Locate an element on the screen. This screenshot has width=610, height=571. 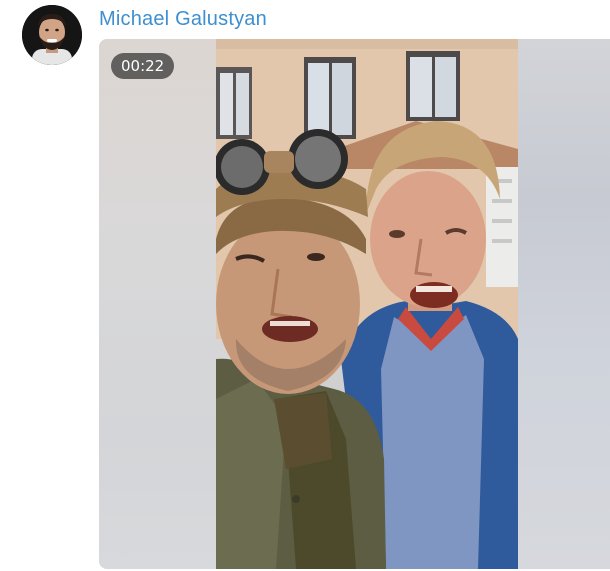
sender-avatar is located at coordinates (52, 35).